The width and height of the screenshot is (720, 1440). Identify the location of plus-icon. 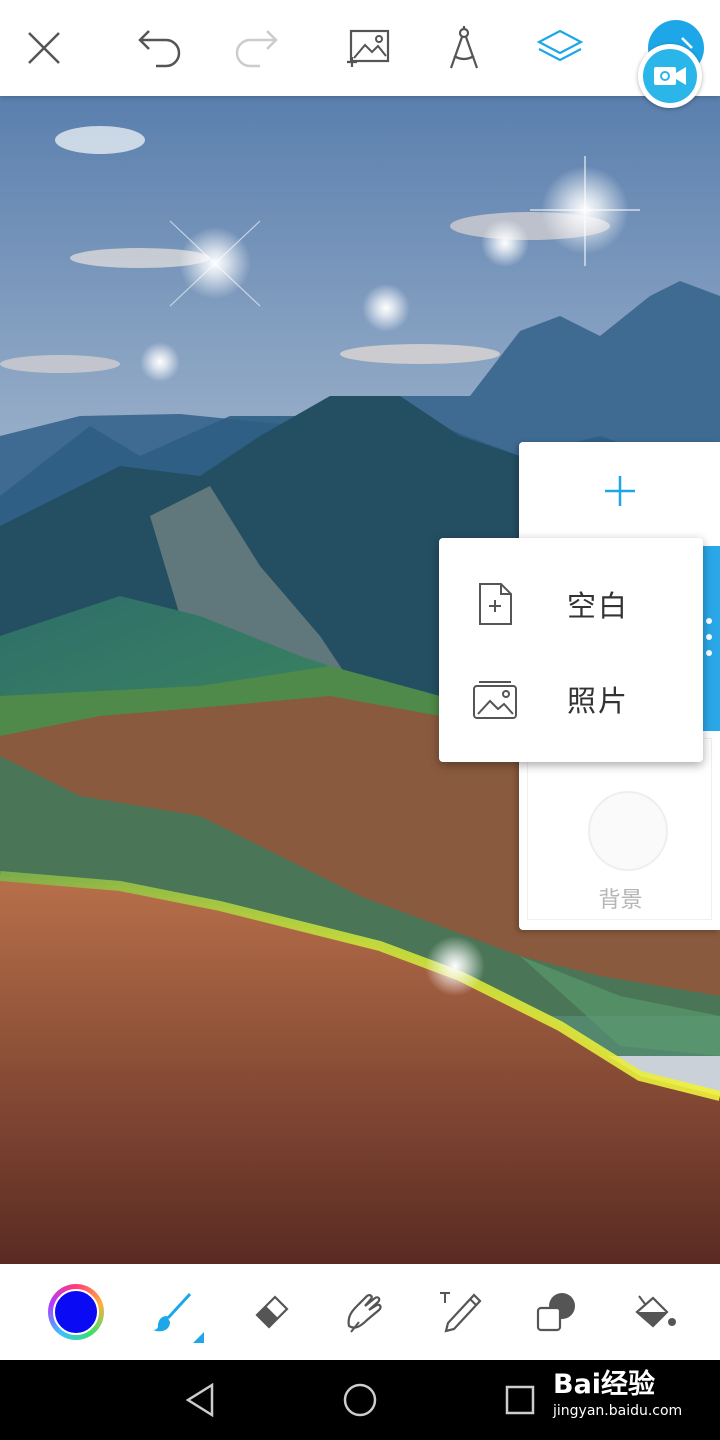
(619, 491).